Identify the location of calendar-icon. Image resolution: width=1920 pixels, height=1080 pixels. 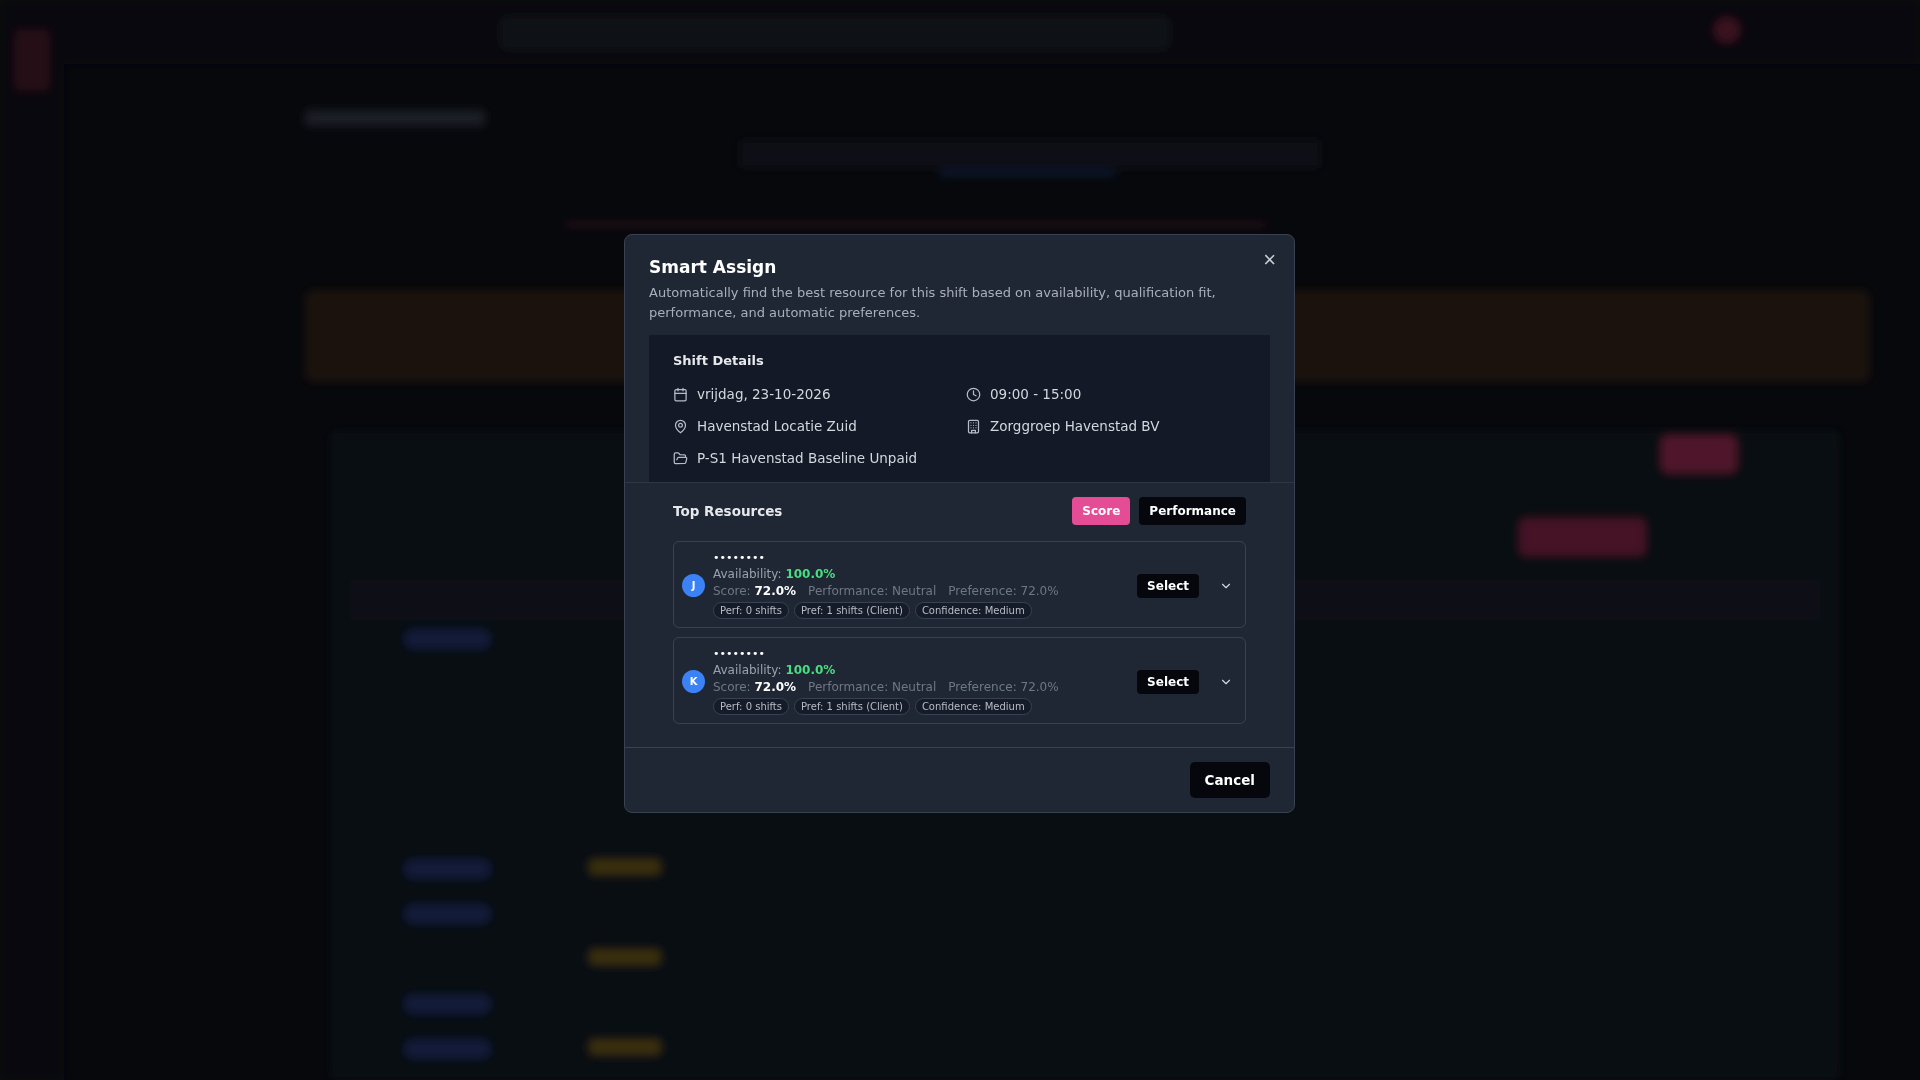
(680, 394).